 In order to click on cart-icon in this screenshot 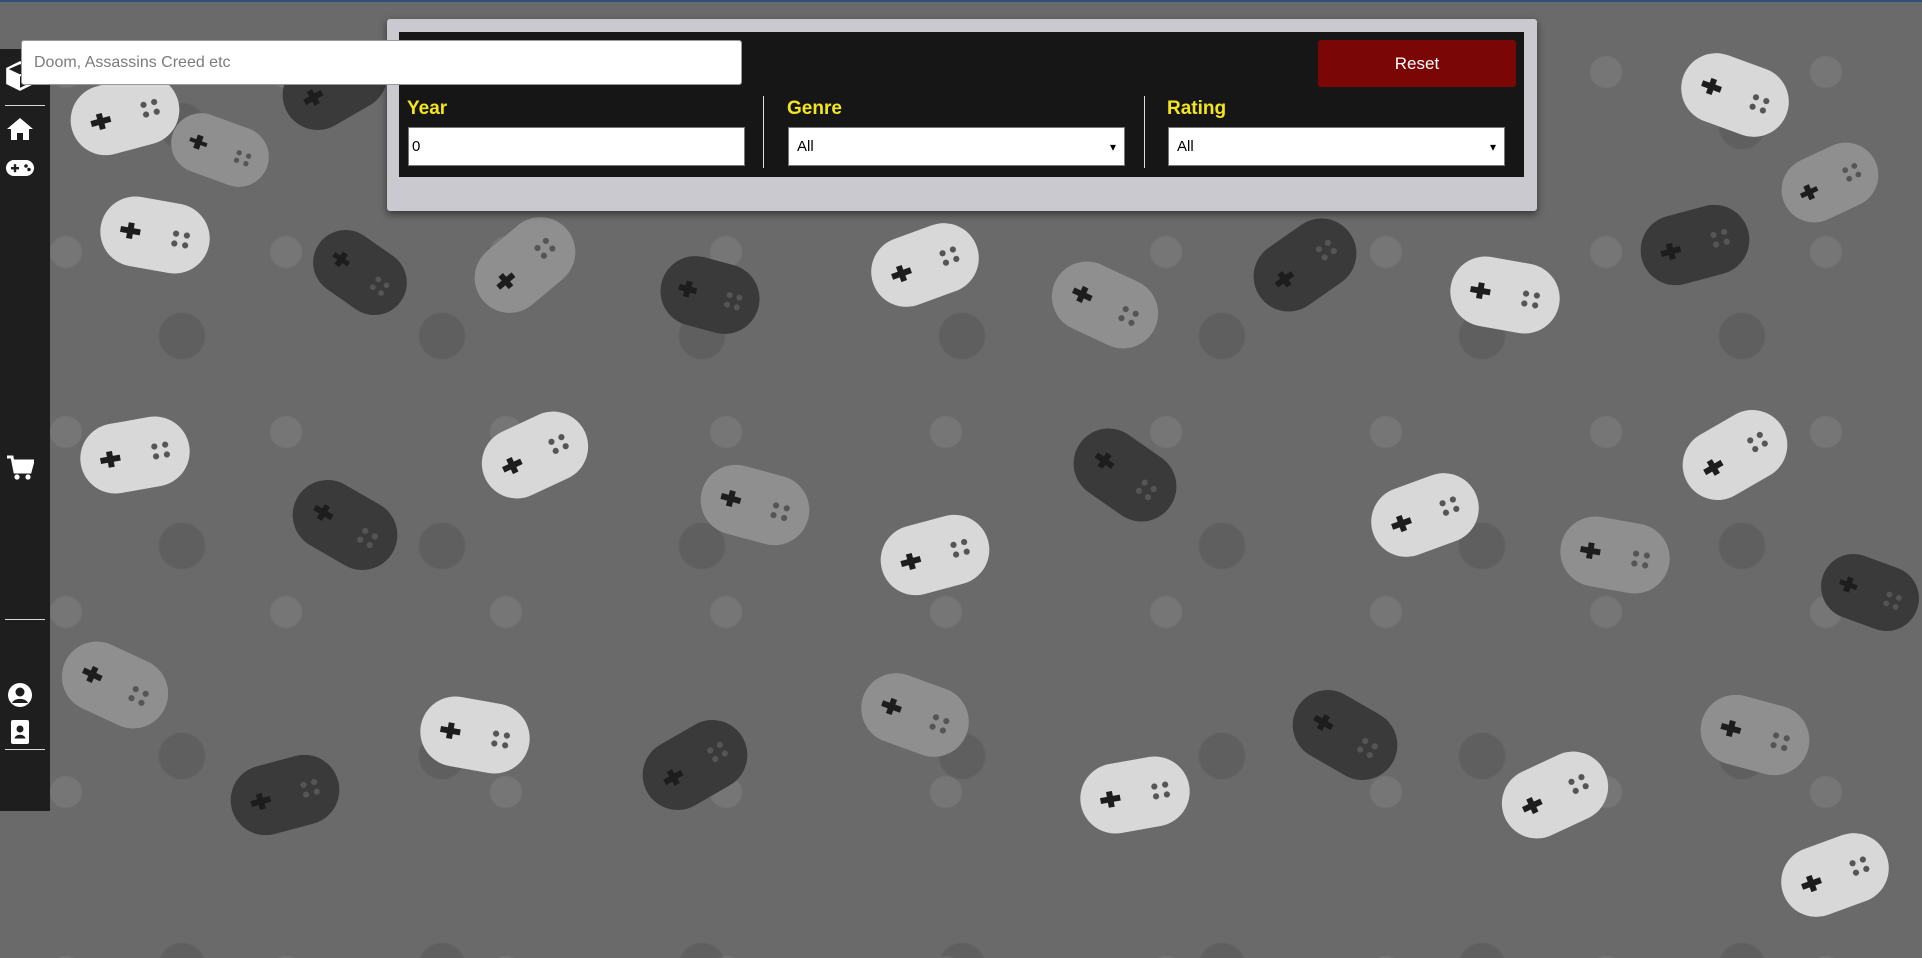, I will do `click(20, 468)`.